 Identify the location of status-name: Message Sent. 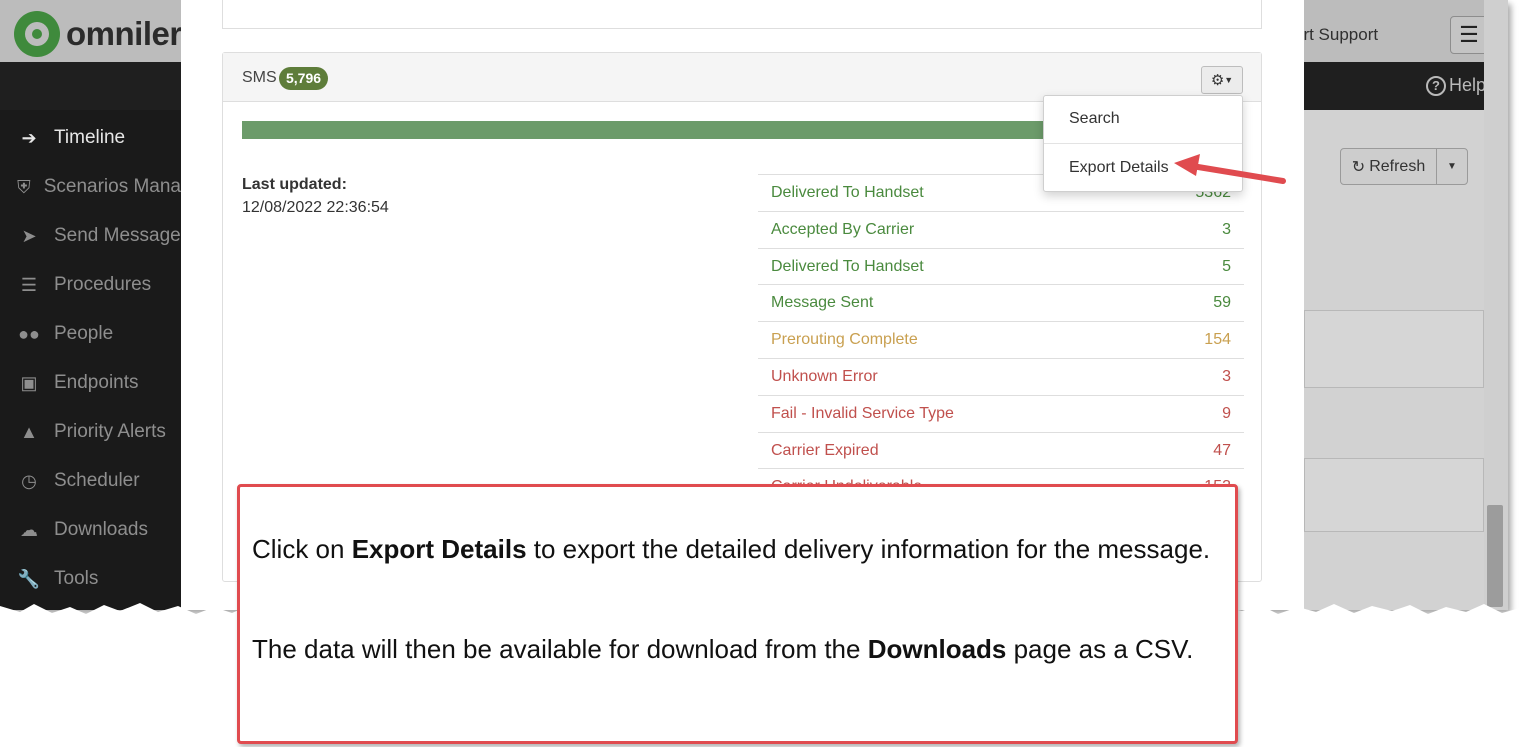
(822, 303).